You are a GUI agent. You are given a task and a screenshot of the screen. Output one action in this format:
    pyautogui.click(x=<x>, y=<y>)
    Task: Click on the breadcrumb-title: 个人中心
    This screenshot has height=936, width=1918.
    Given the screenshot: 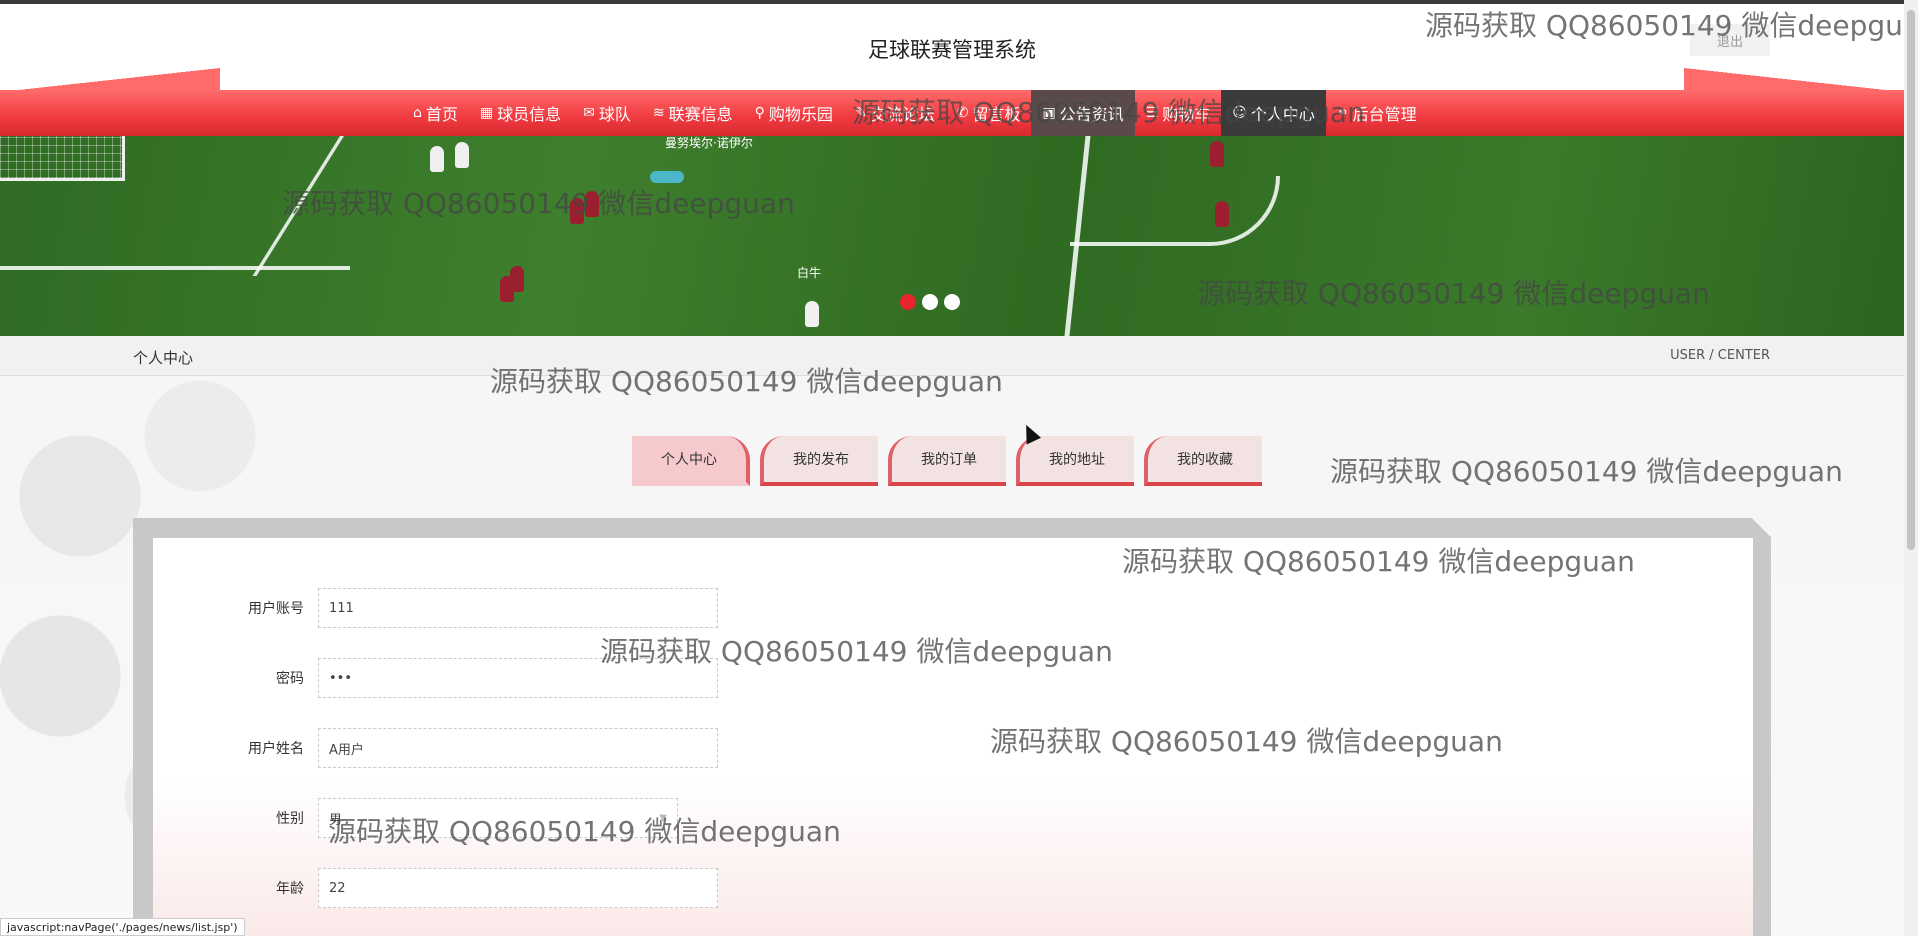 What is the action you would take?
    pyautogui.click(x=163, y=358)
    